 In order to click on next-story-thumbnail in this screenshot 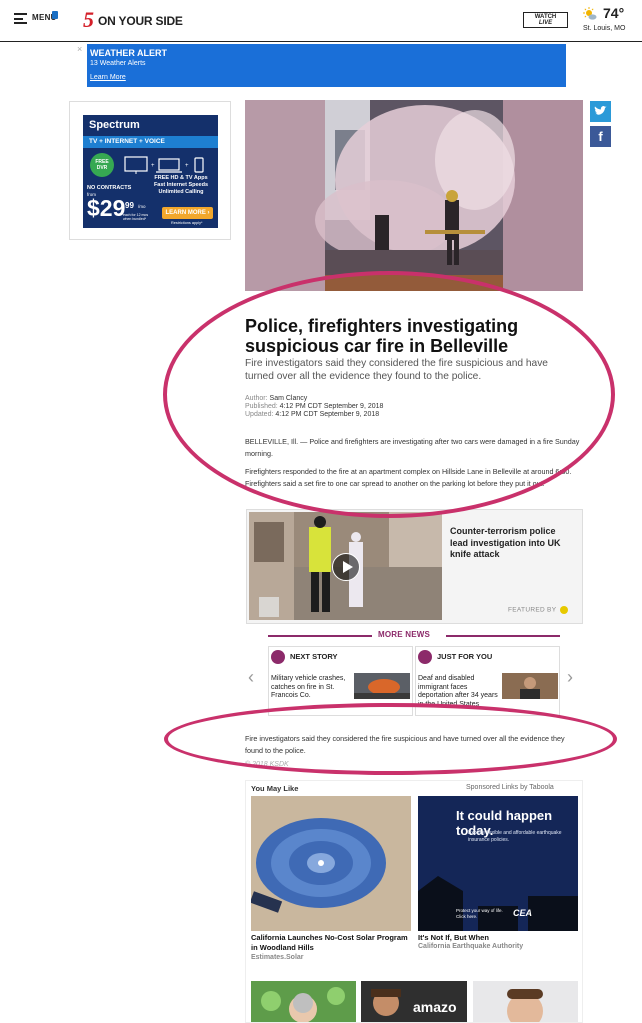, I will do `click(382, 686)`.